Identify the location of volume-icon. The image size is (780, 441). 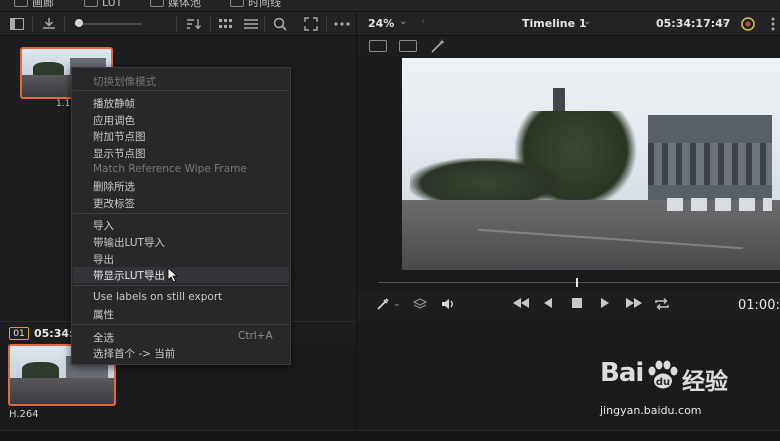
(449, 305).